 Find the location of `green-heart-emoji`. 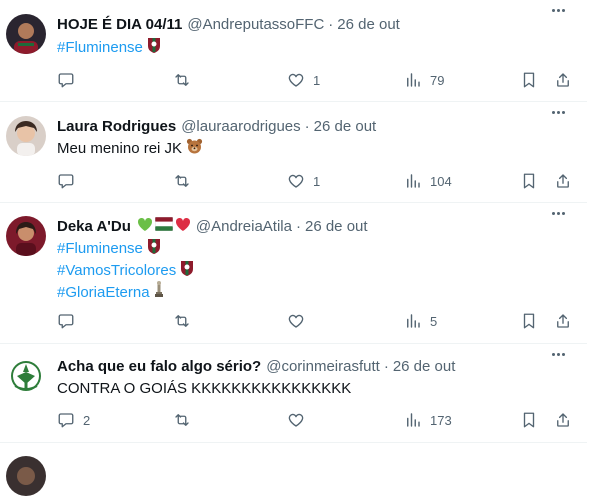

green-heart-emoji is located at coordinates (145, 226).